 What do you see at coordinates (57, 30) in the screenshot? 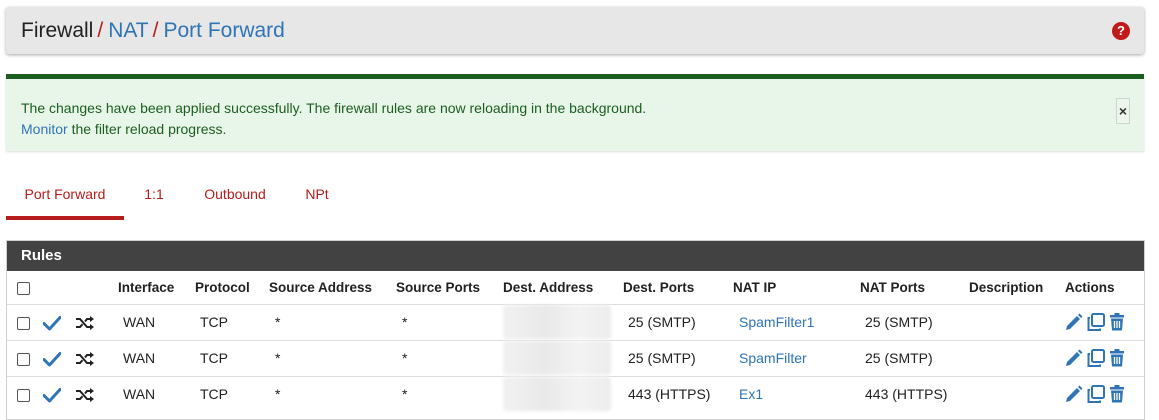
I see `breadcrumb-firewall: Firewall` at bounding box center [57, 30].